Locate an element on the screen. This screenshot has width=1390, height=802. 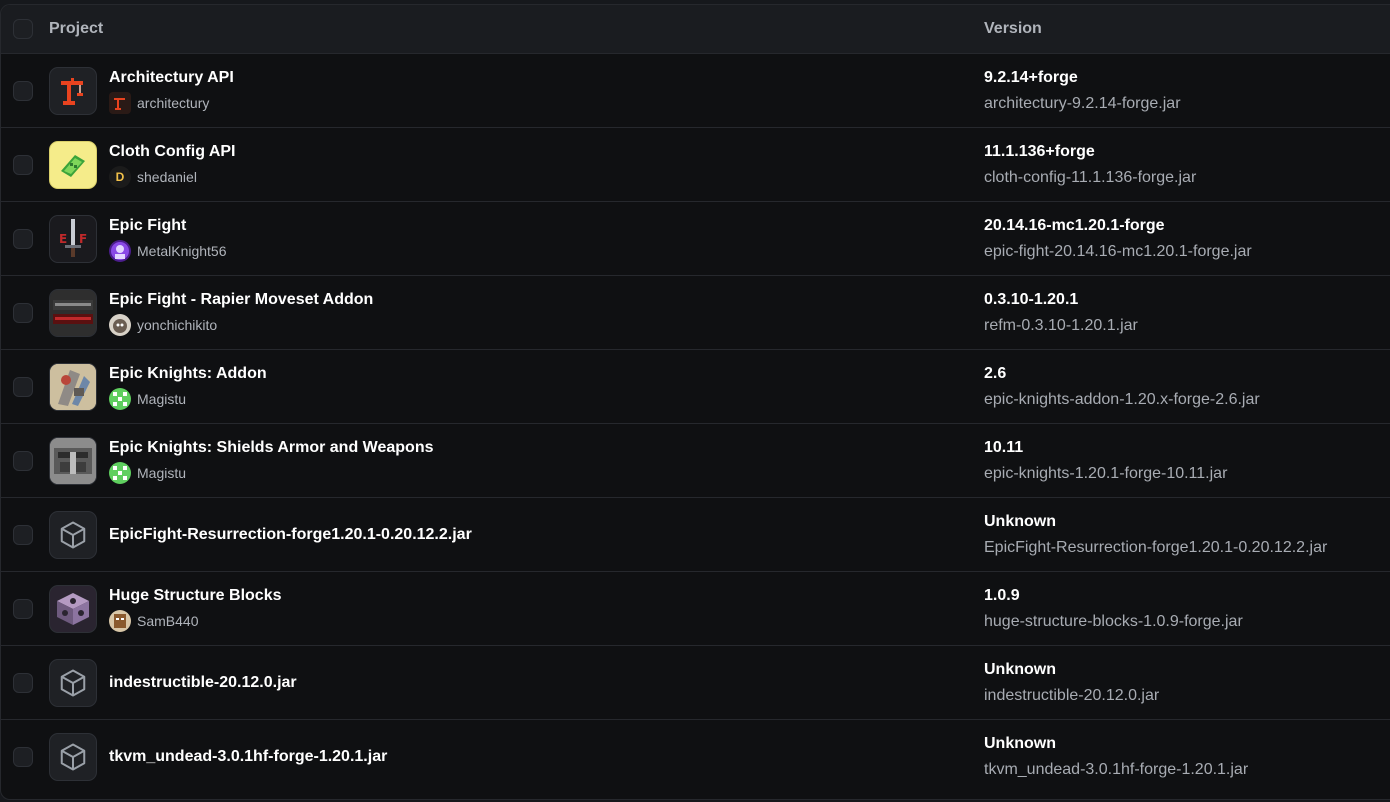
author-name: yonchichikito is located at coordinates (177, 325).